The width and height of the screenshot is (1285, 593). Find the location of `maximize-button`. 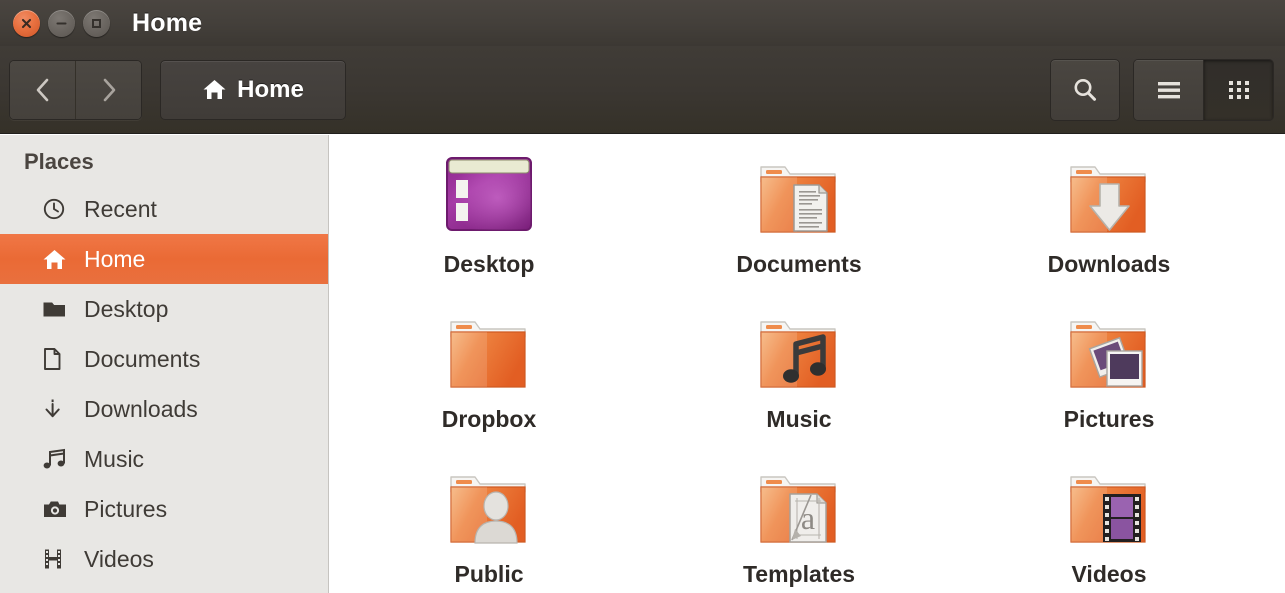

maximize-button is located at coordinates (96, 23).